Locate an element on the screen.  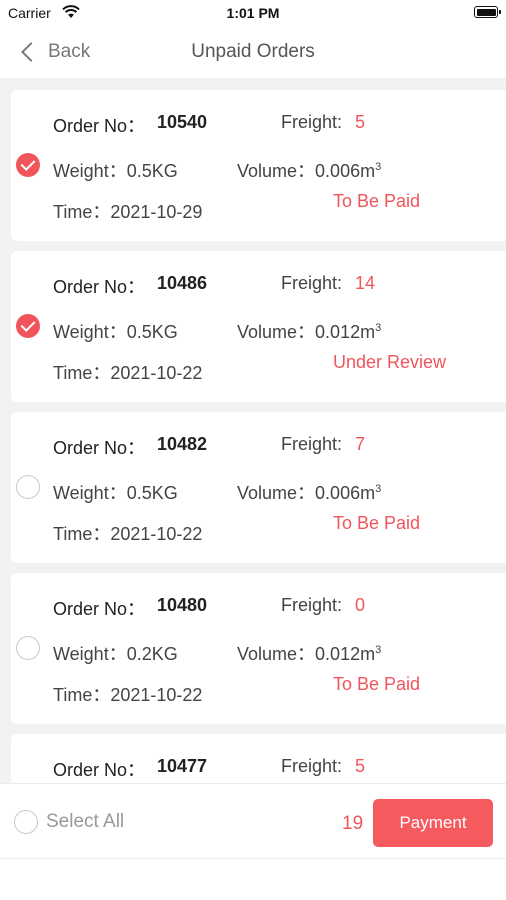
clock-time: 1:01 PM is located at coordinates (253, 13).